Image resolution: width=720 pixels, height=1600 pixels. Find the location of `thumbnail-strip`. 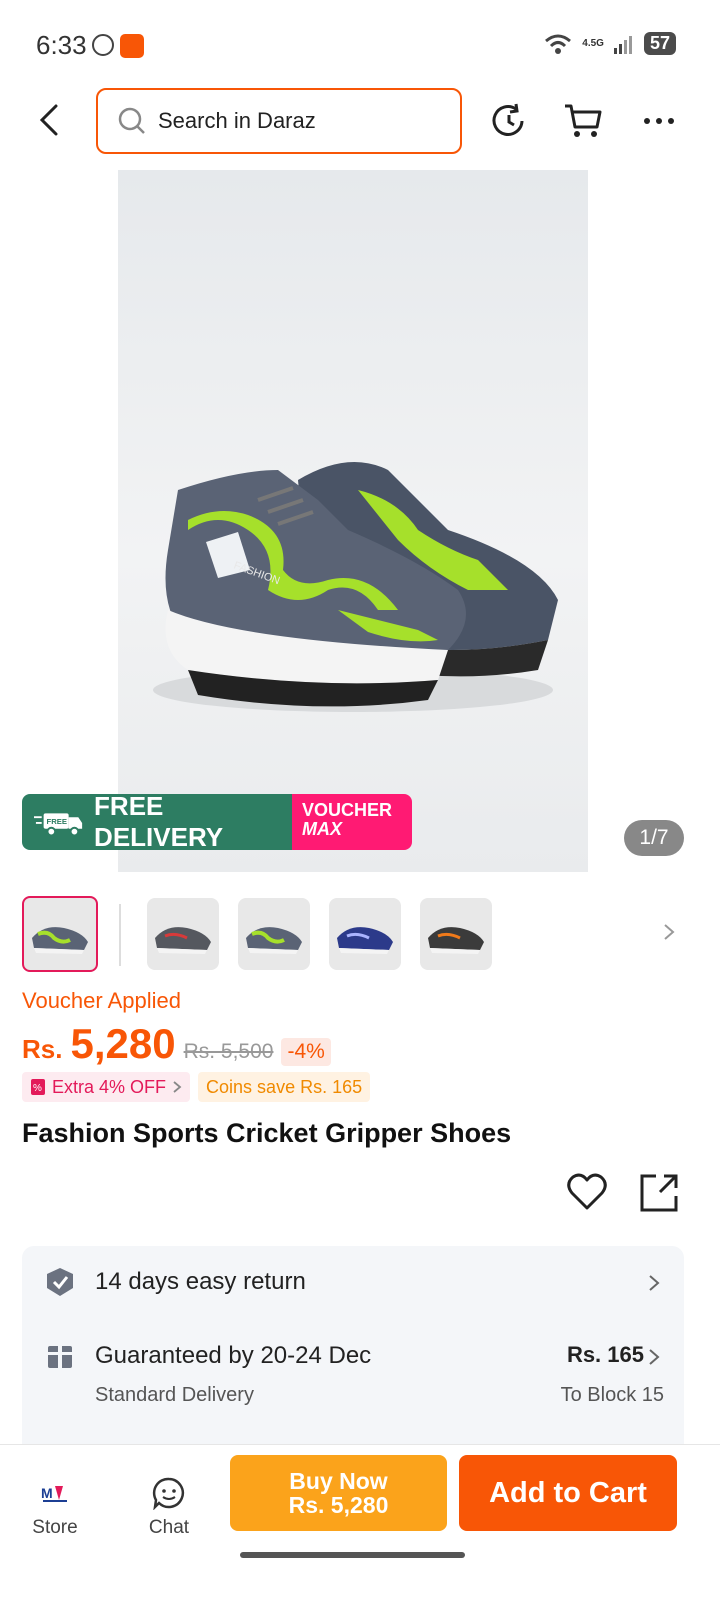

thumbnail-strip is located at coordinates (362, 934).